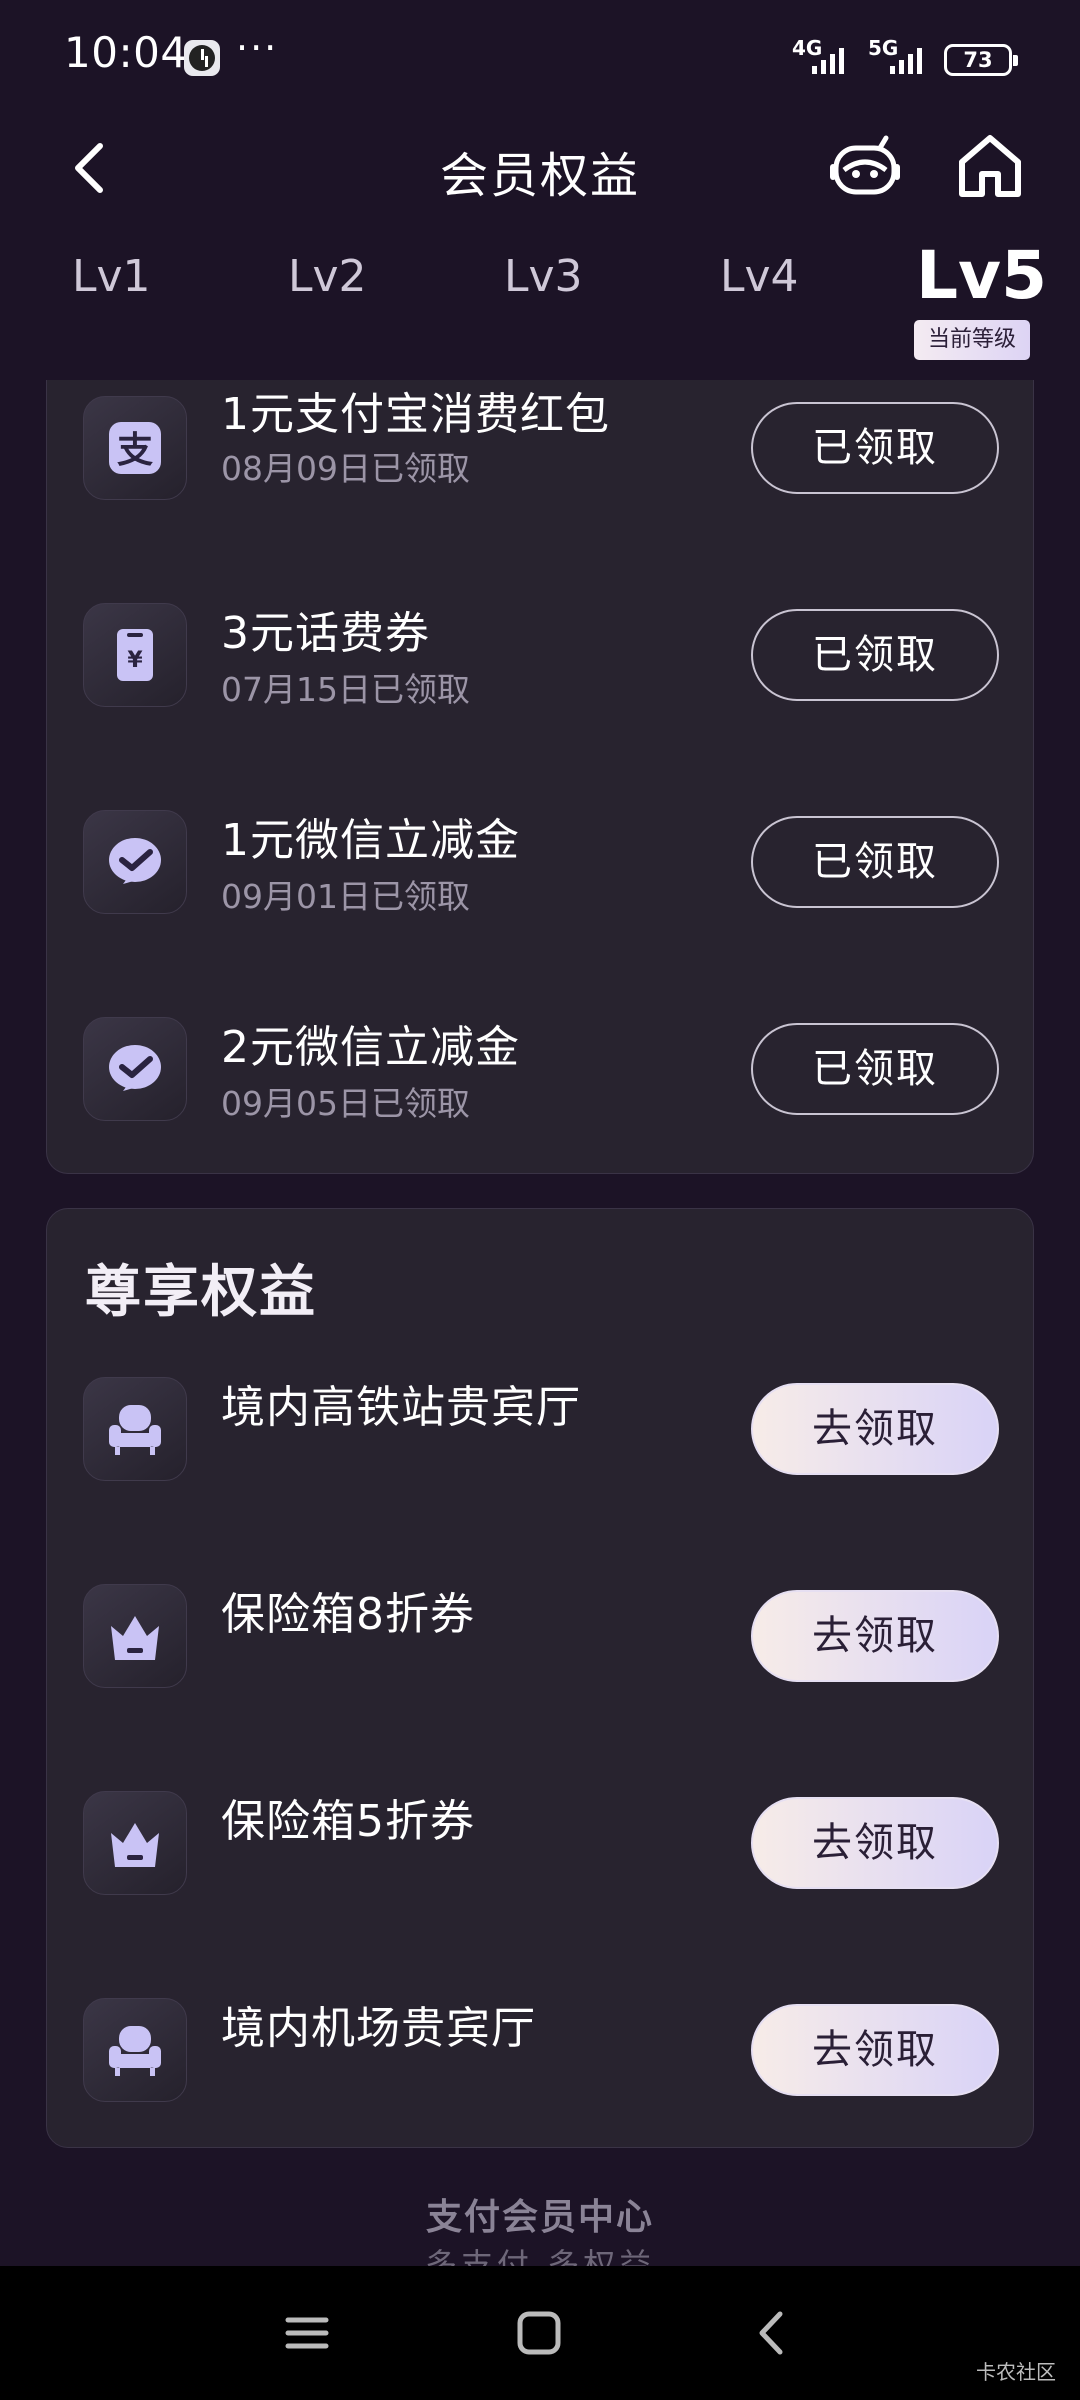 This screenshot has height=2400, width=1080. I want to click on back-nav-button, so click(771, 2333).